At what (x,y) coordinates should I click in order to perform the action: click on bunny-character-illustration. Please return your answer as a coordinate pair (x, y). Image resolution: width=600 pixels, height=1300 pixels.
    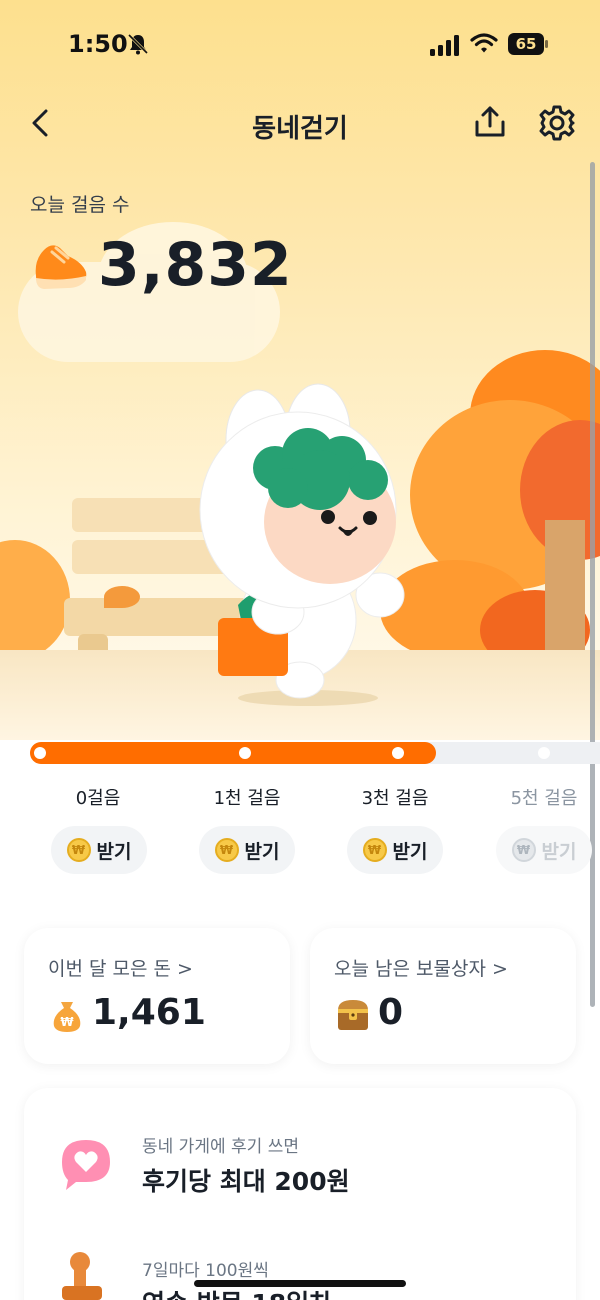
    Looking at the image, I should click on (302, 544).